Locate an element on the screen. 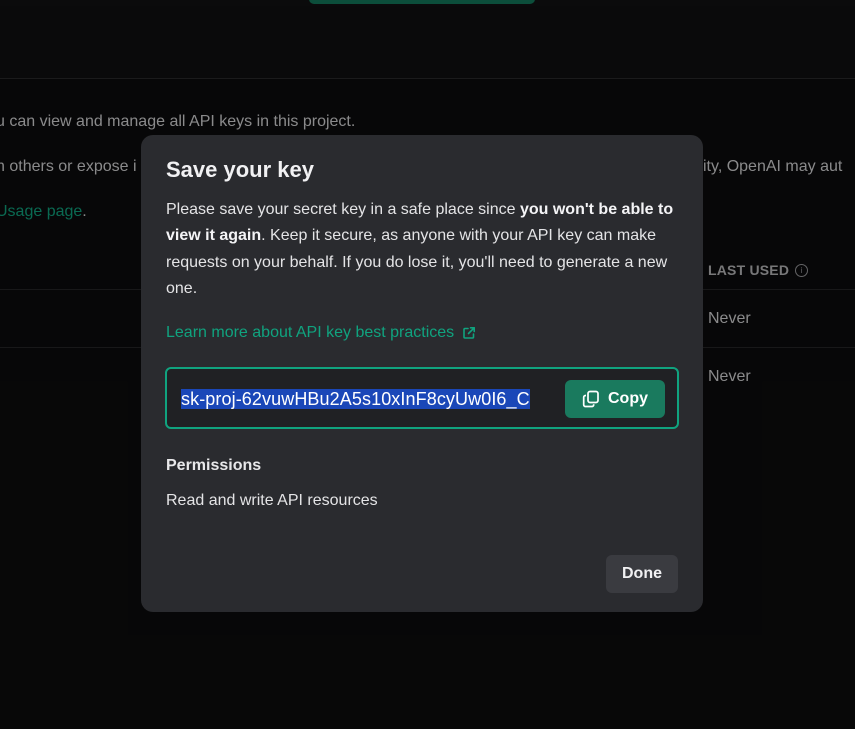 The height and width of the screenshot is (729, 855). copy-button-label: Copy is located at coordinates (628, 398).